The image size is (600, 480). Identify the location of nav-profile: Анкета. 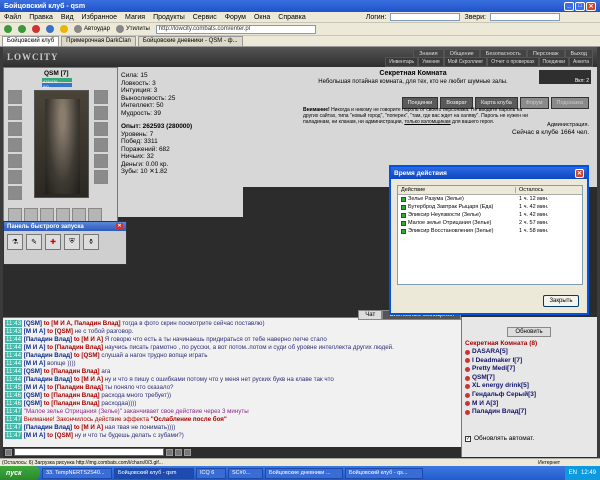
(581, 62).